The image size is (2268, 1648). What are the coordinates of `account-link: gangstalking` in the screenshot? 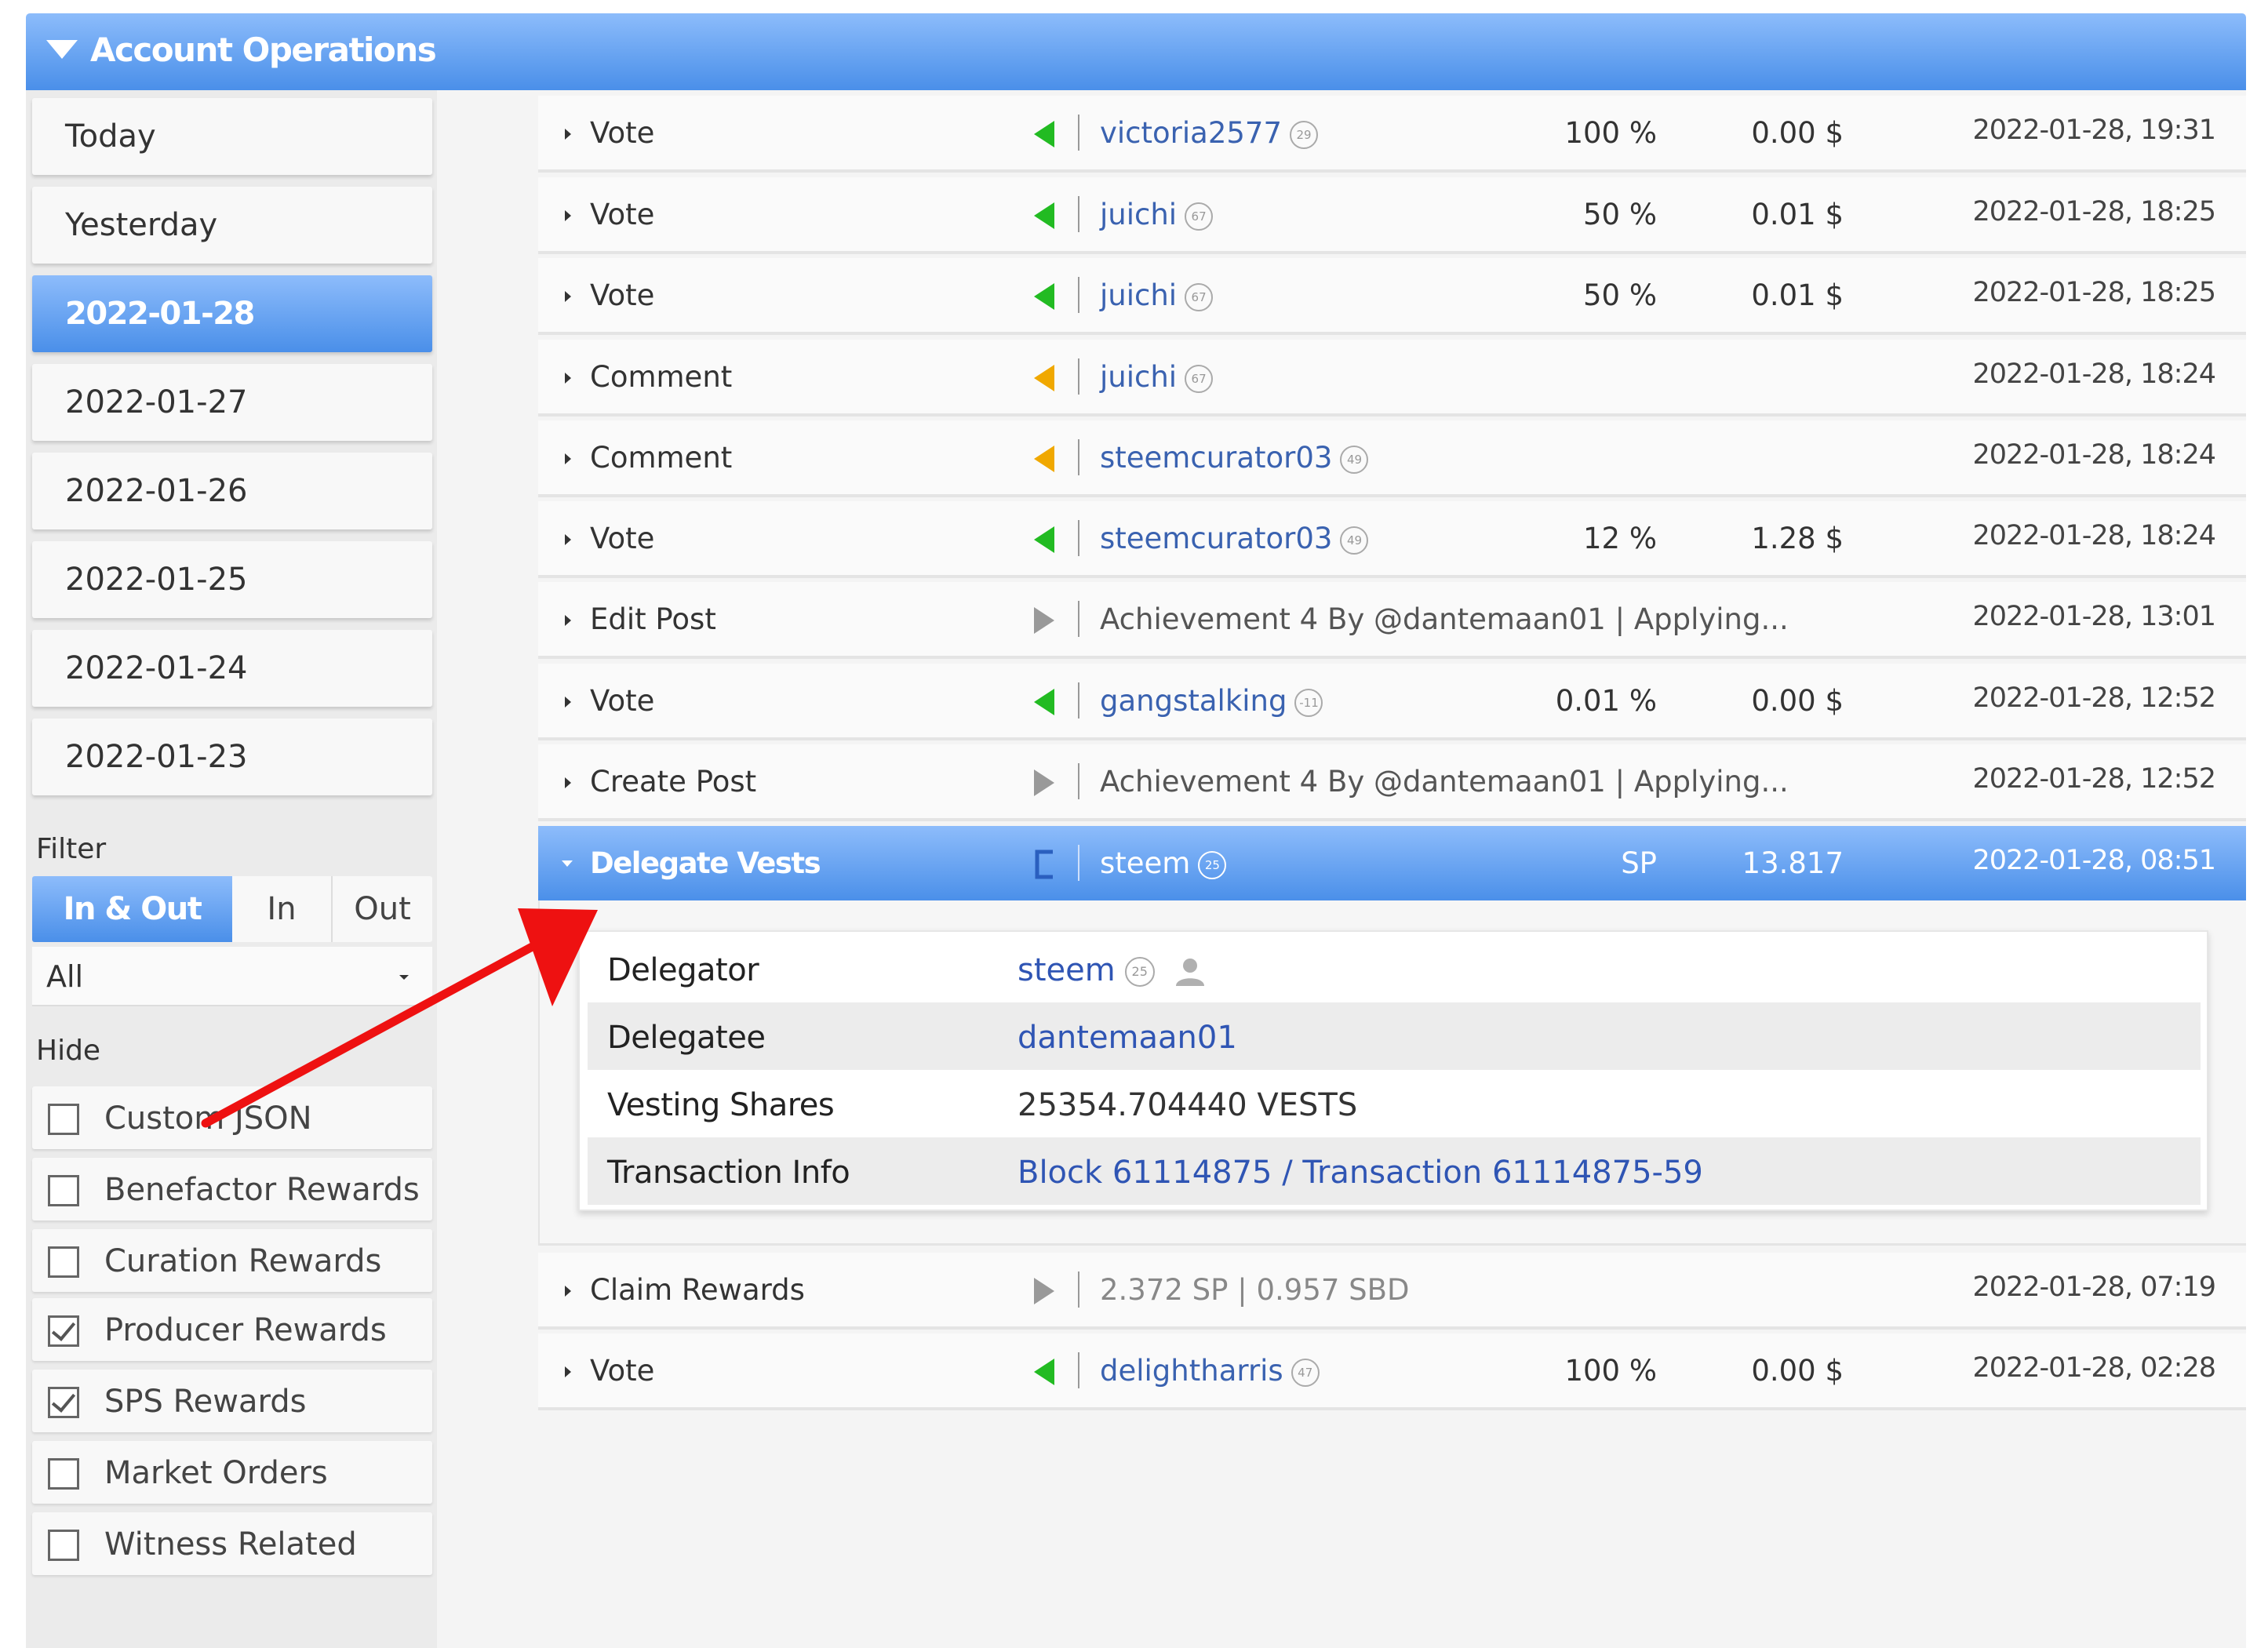 It's located at (1193, 701).